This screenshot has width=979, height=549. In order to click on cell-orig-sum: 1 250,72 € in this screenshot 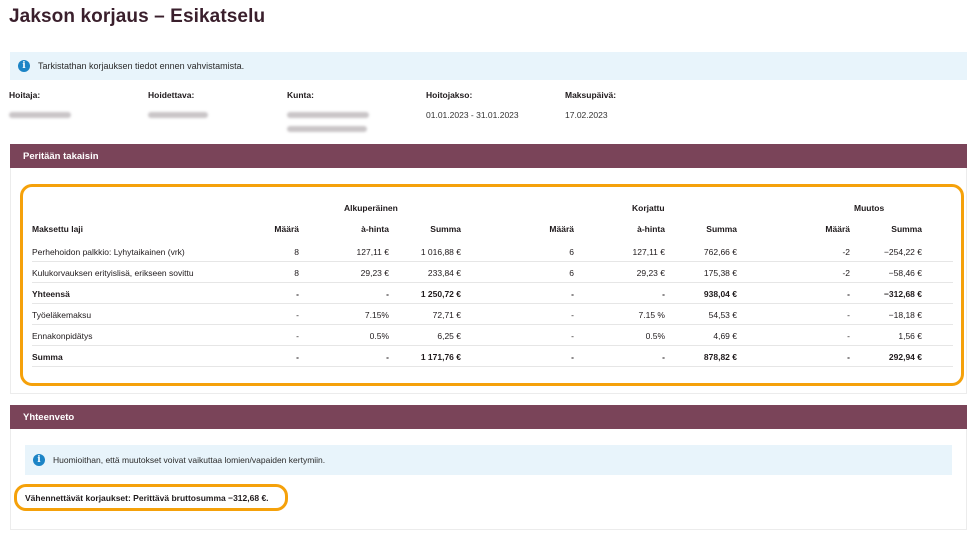, I will do `click(440, 294)`.